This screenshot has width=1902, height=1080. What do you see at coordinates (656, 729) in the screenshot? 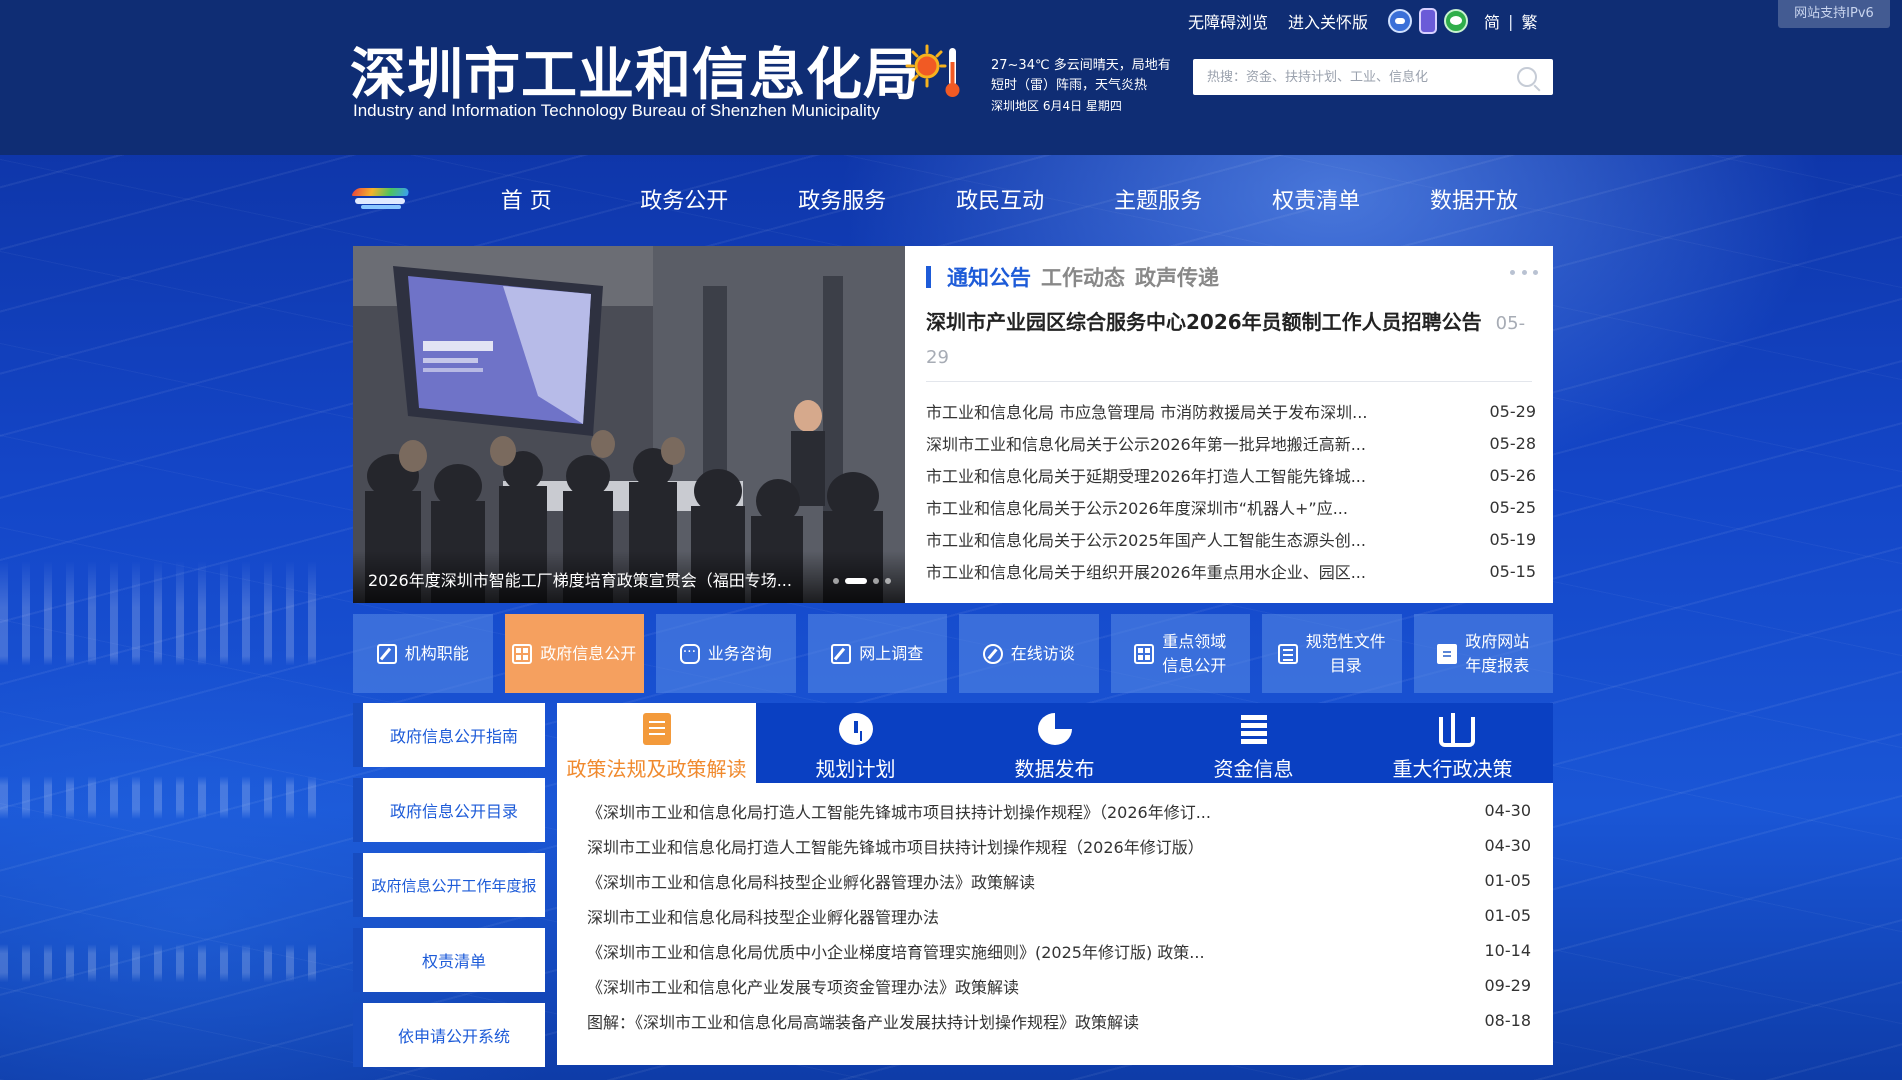
I see `book-icon` at bounding box center [656, 729].